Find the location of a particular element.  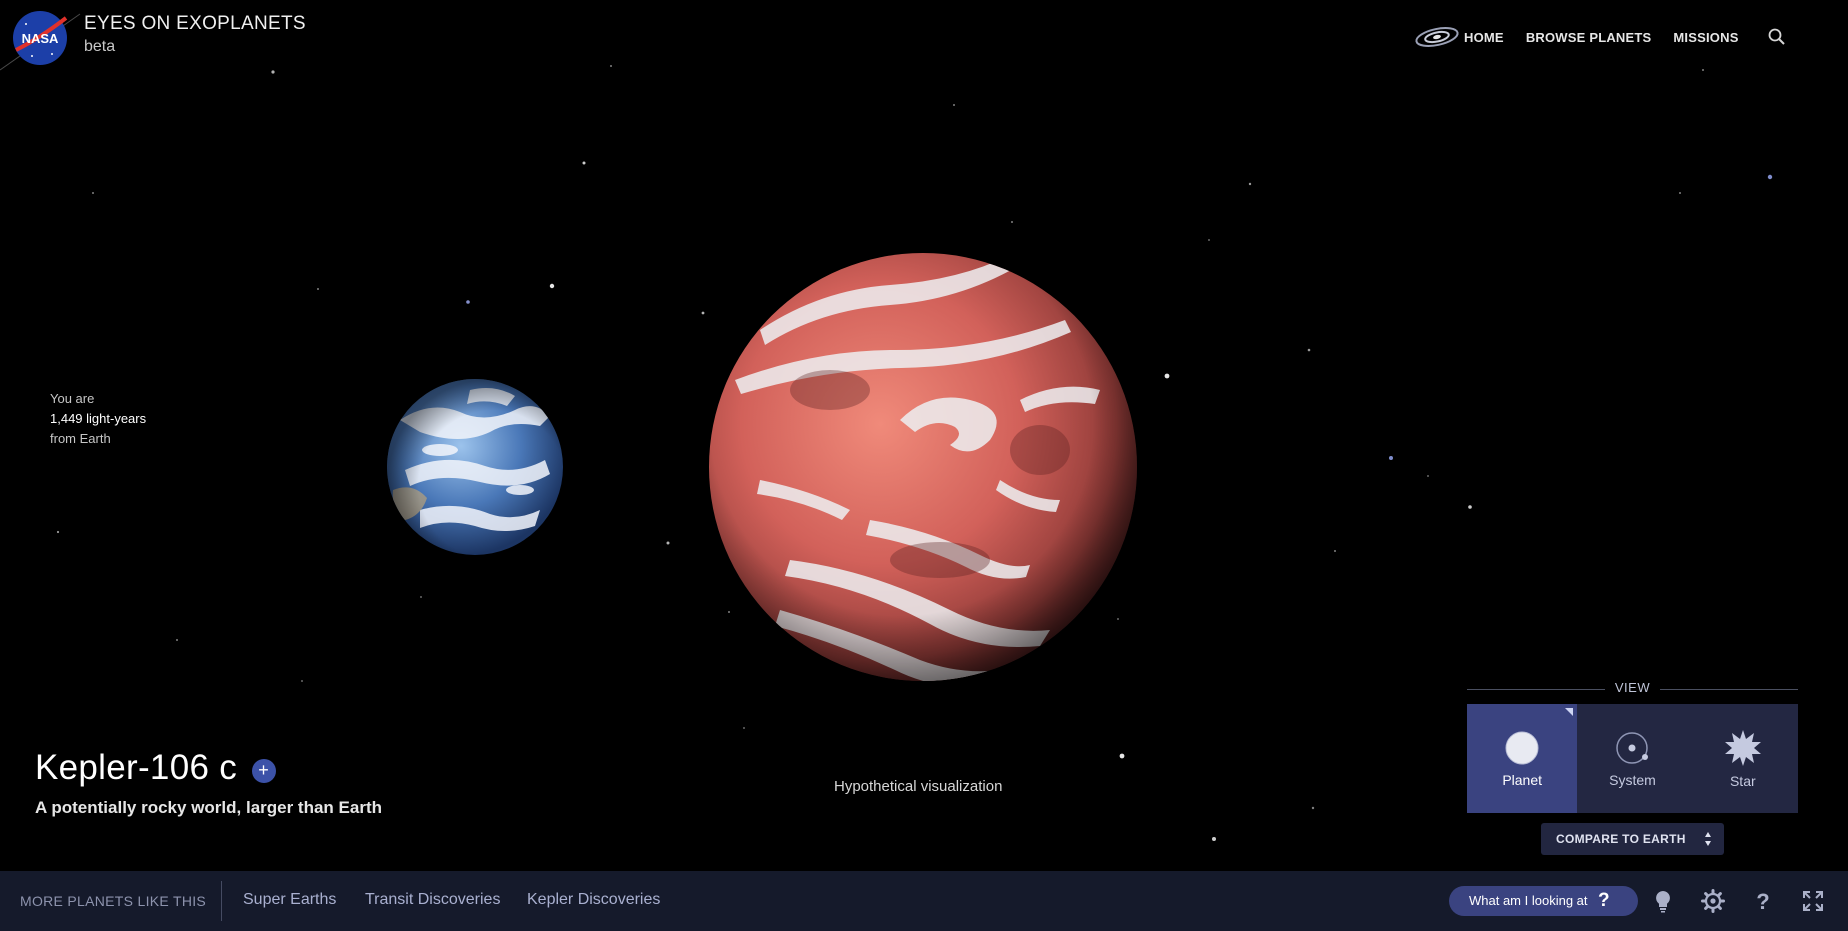

nasa-logo-text: NASA is located at coordinates (40, 38).